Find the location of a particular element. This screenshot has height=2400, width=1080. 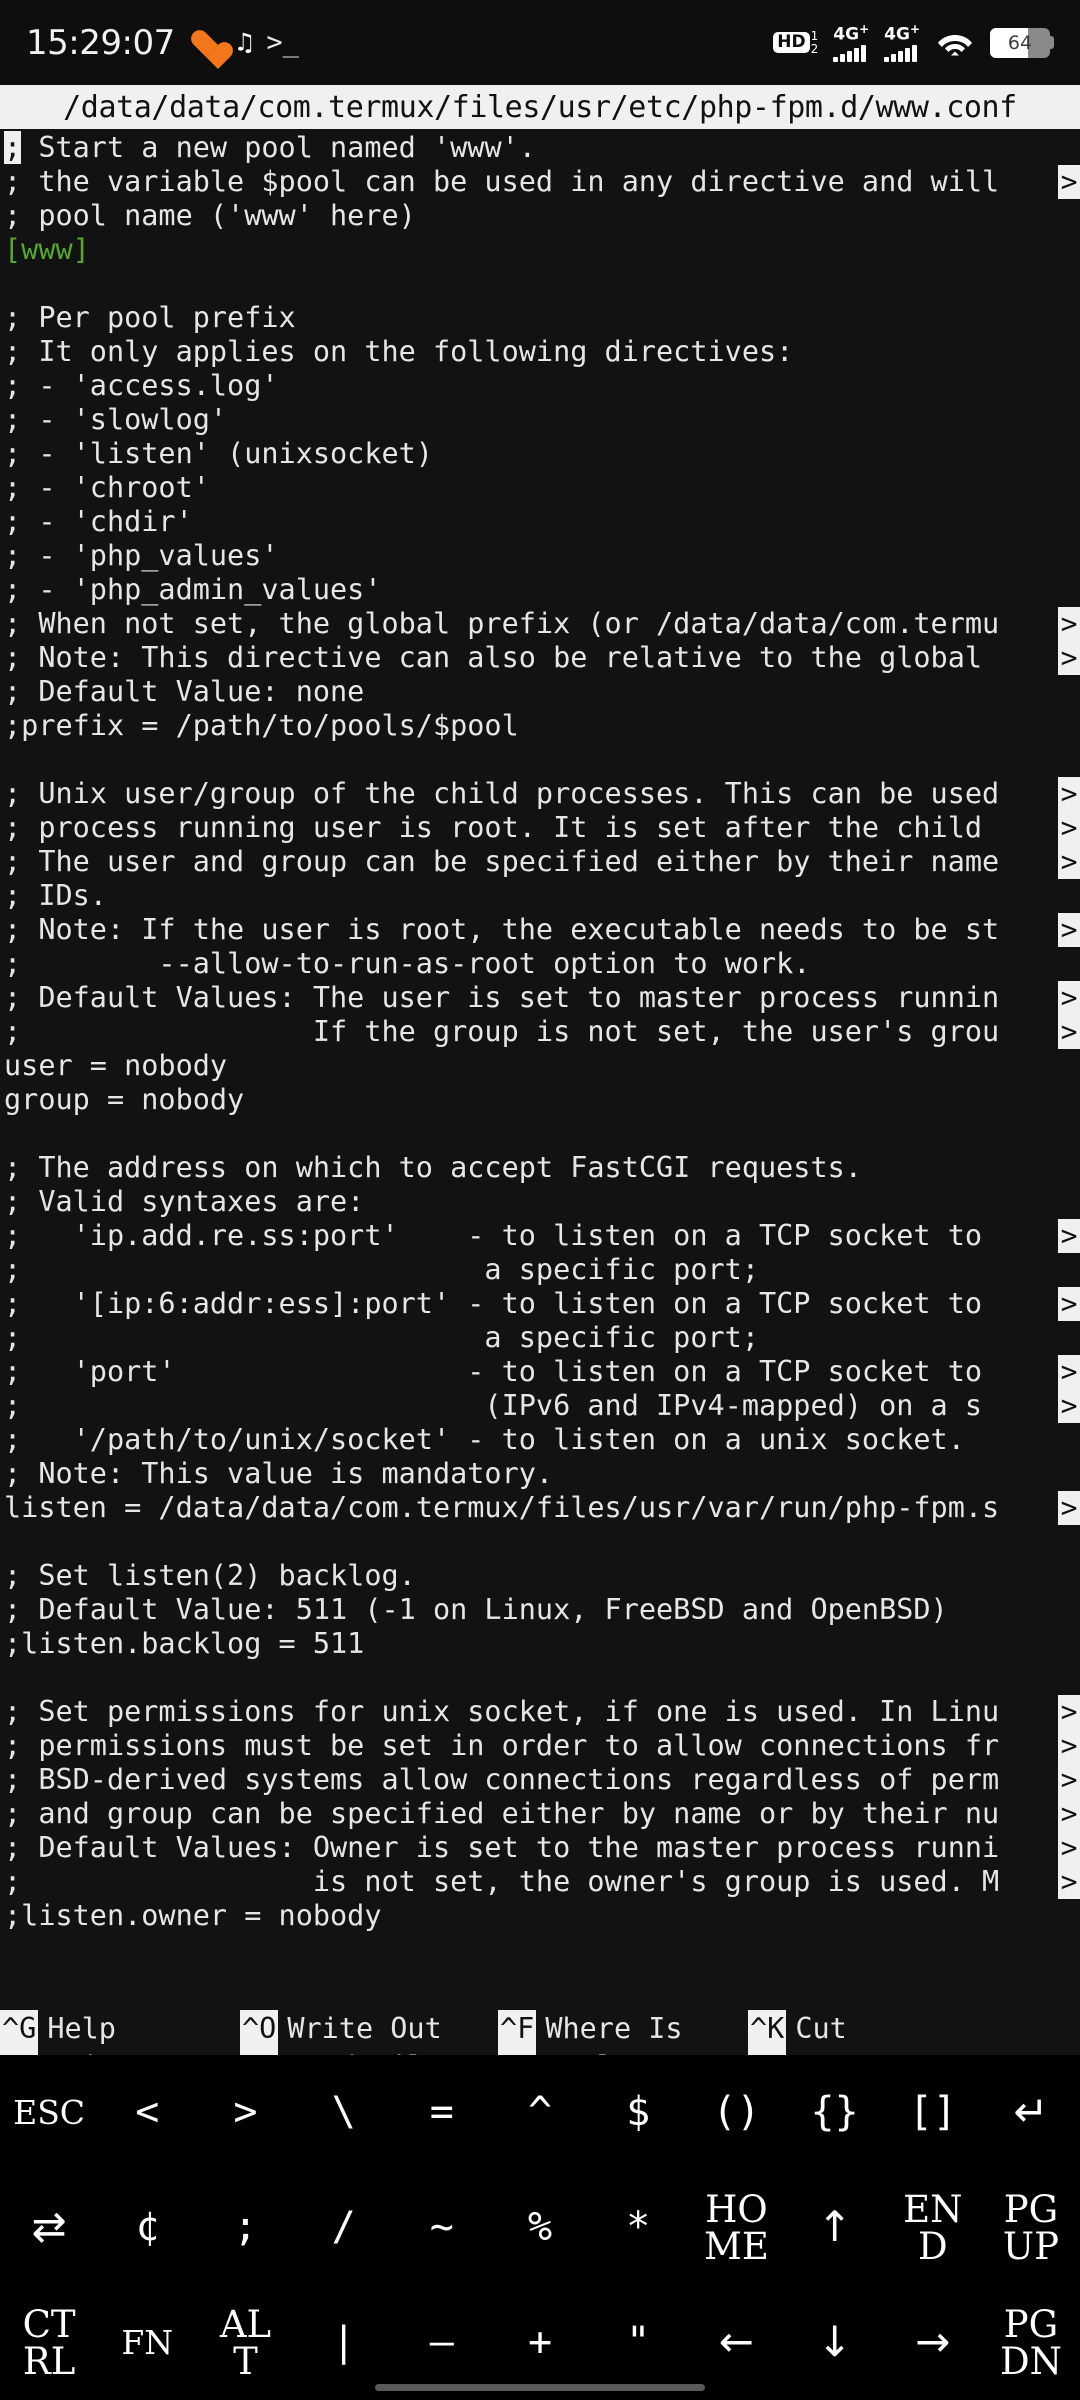

editor-line: ; - 'listen' (unixsocket) is located at coordinates (540, 454).